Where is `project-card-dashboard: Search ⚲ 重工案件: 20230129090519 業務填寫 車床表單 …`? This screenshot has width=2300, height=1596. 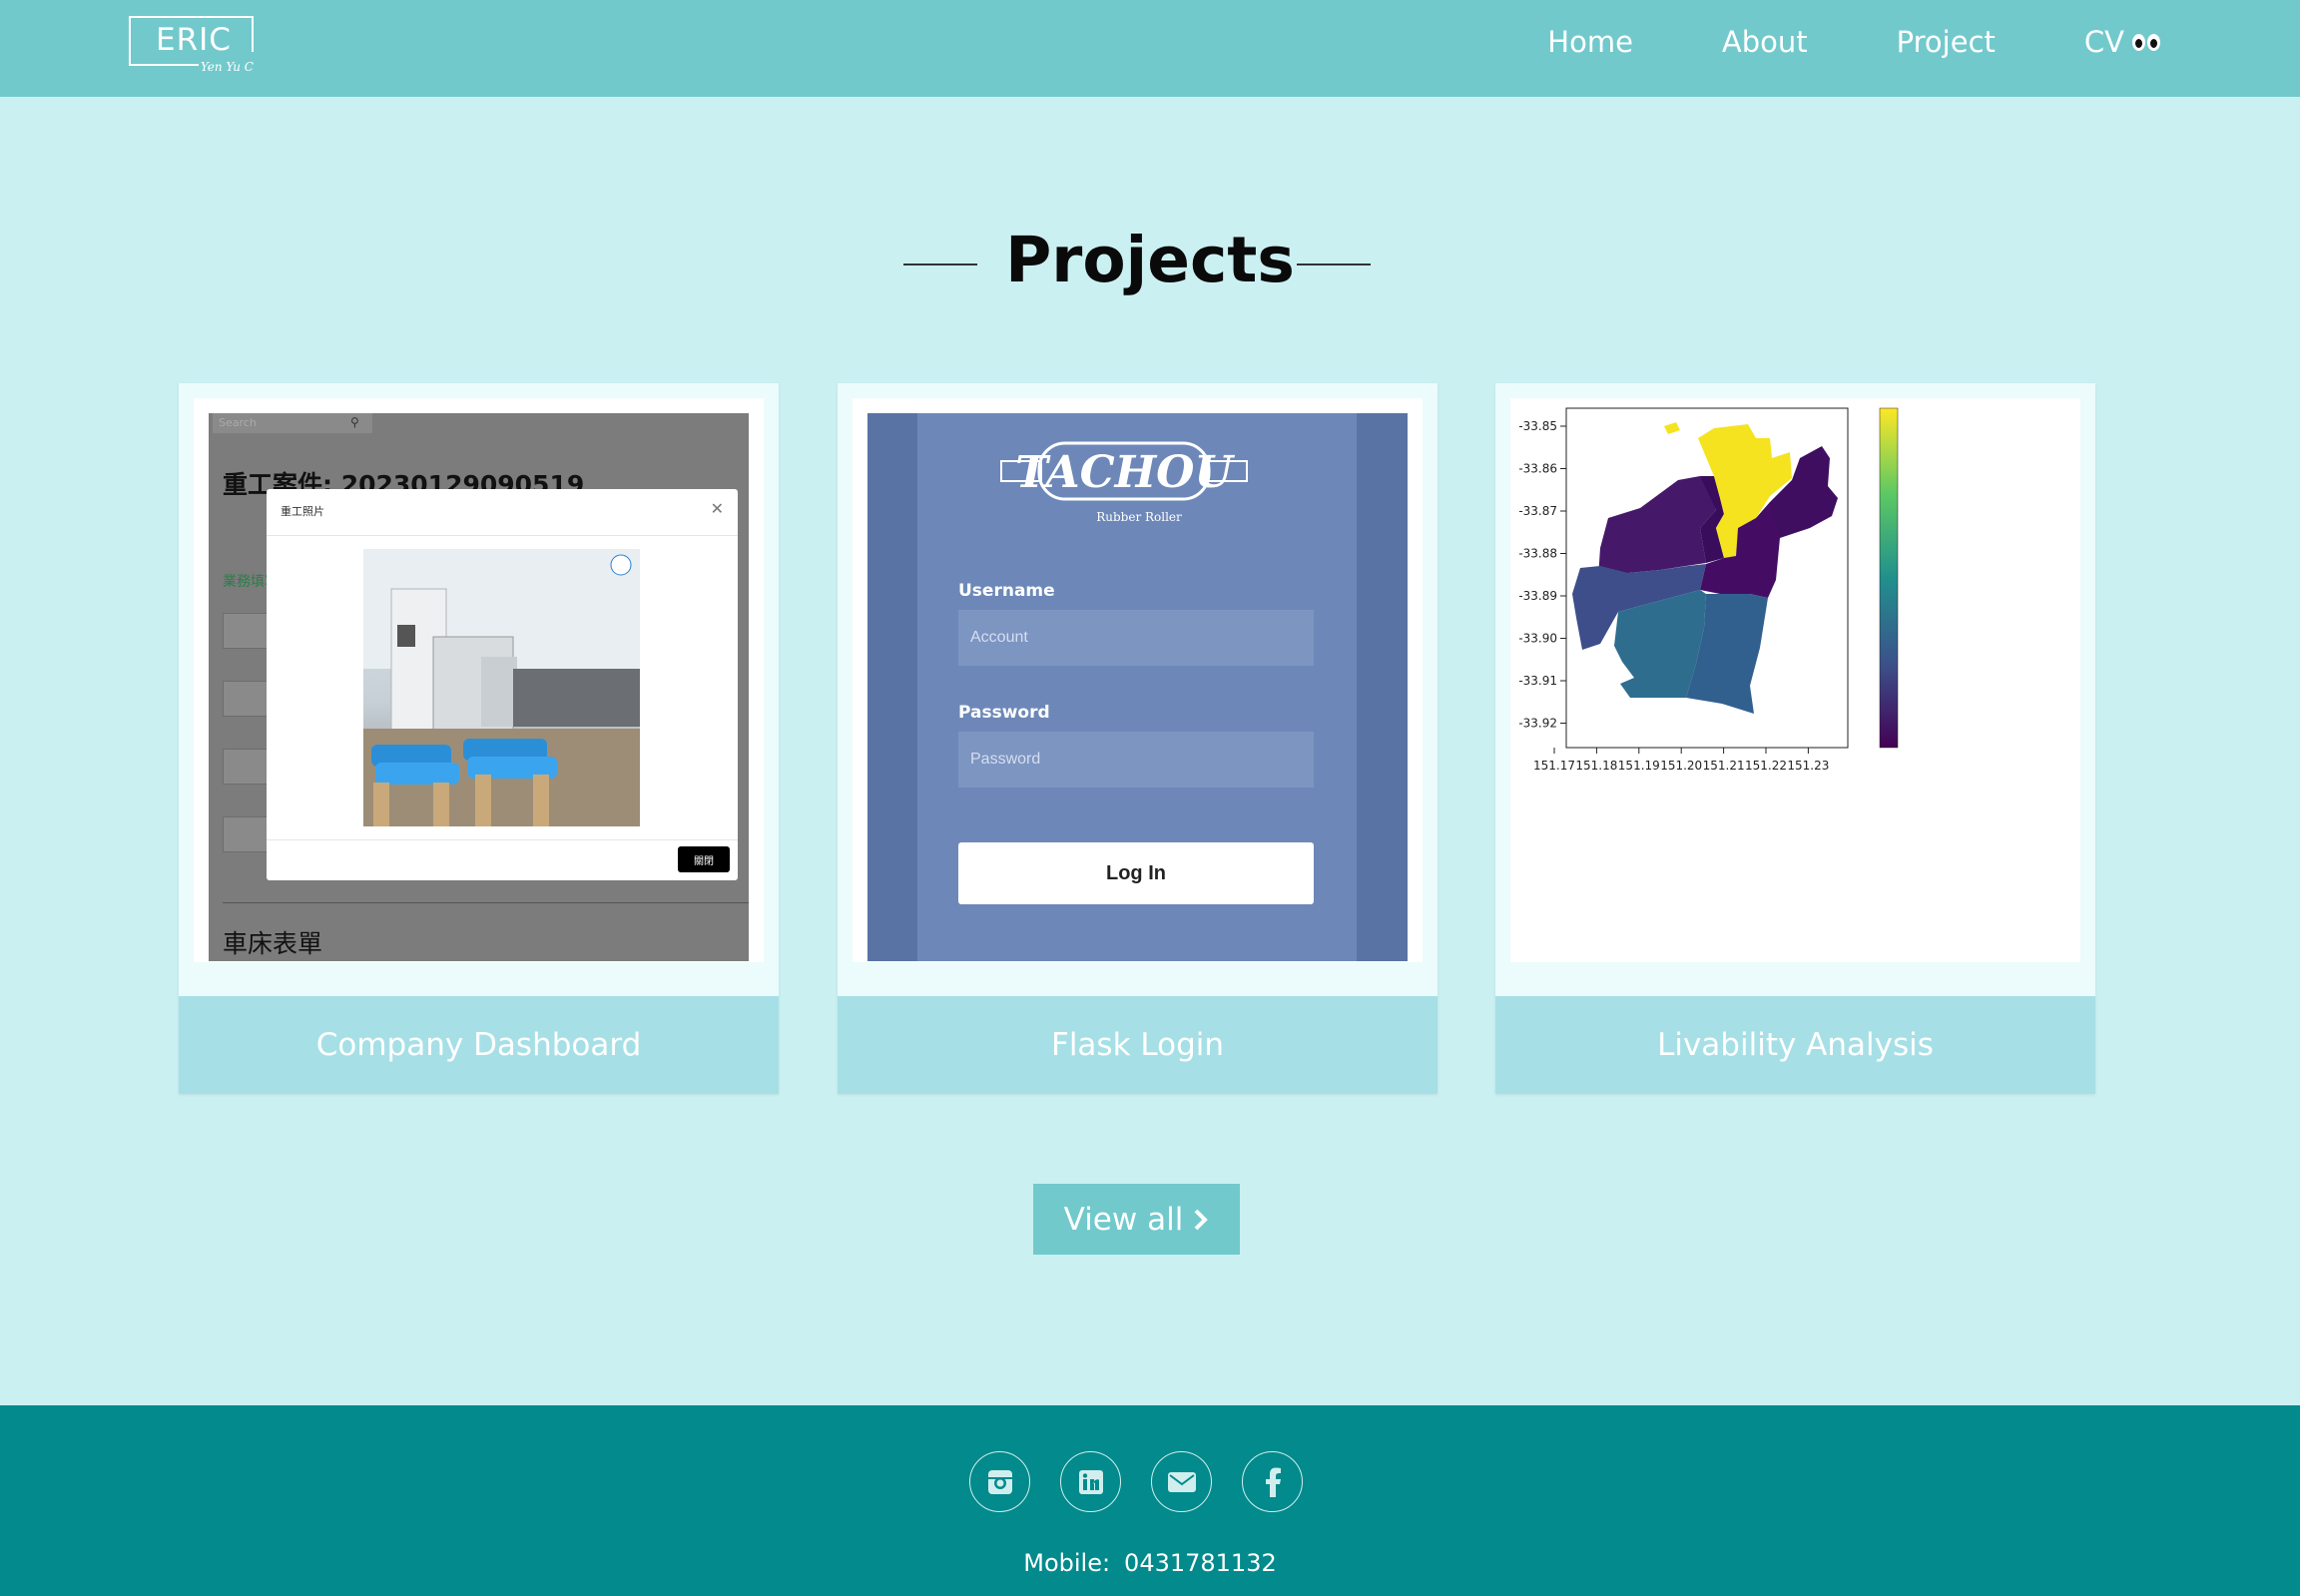
project-card-dashboard: Search ⚲ 重工案件: 20230129090519 業務填寫 車床表單 … is located at coordinates (479, 738).